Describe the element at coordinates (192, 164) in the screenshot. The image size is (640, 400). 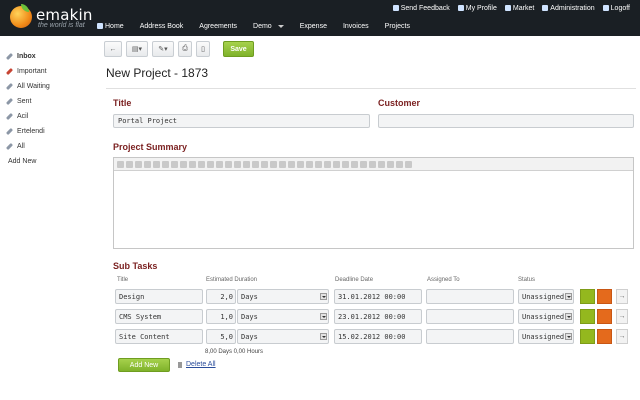
I see `highlight-icon` at that location.